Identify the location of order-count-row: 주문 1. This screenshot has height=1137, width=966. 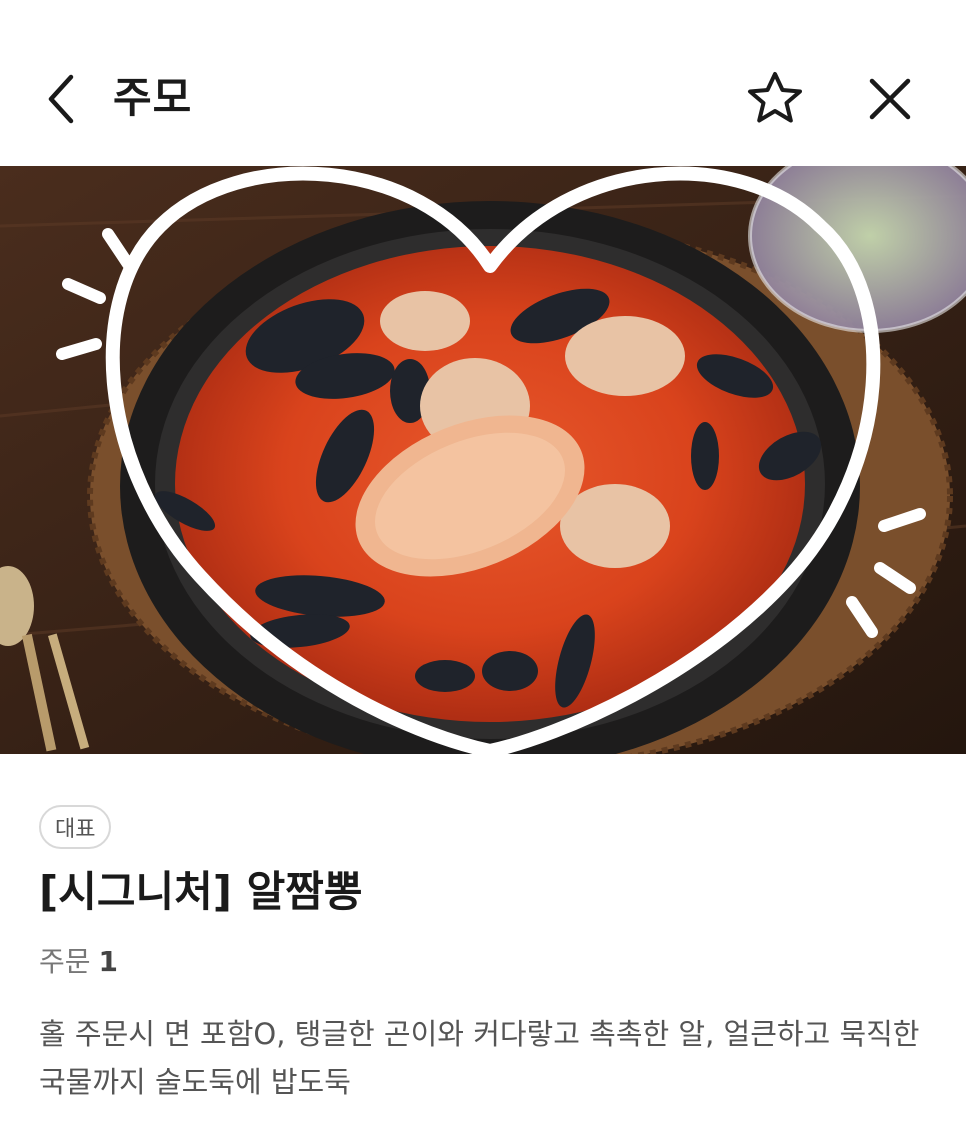
(78, 962).